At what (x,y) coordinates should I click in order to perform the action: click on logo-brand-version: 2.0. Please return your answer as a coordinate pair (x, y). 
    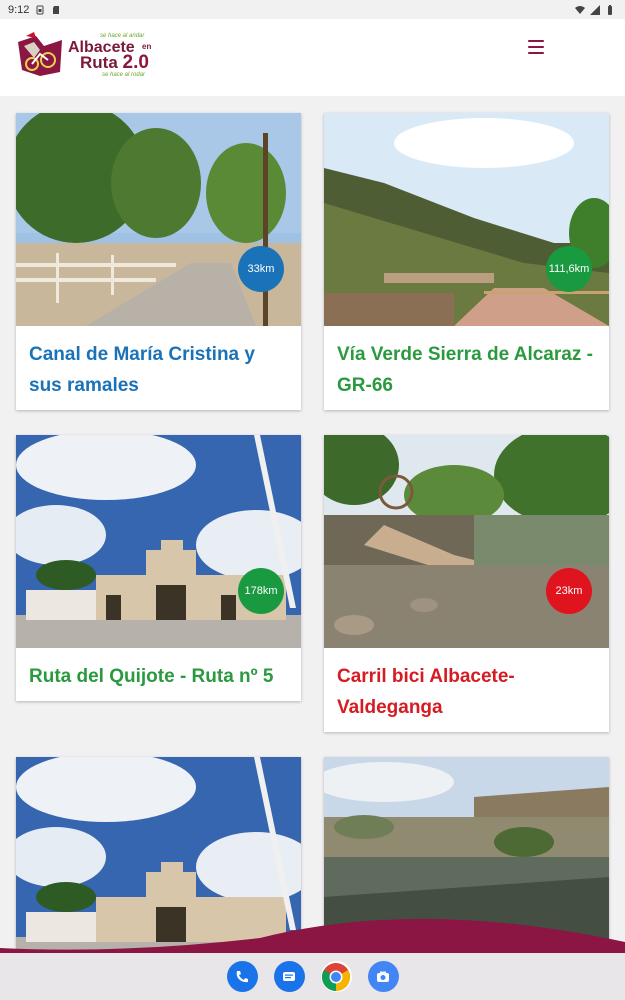
    Looking at the image, I should click on (135, 62).